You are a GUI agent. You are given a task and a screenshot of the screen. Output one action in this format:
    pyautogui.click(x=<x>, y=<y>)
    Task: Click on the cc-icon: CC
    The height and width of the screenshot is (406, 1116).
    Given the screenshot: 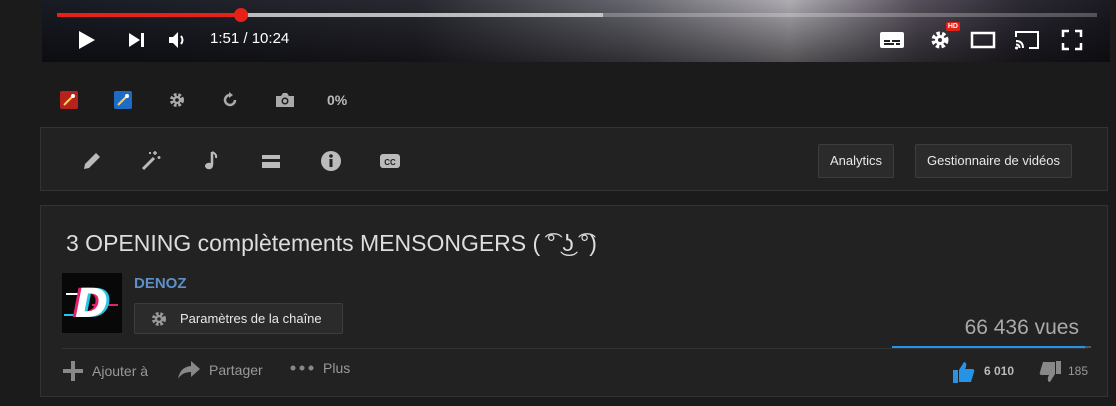 What is the action you would take?
    pyautogui.click(x=390, y=163)
    